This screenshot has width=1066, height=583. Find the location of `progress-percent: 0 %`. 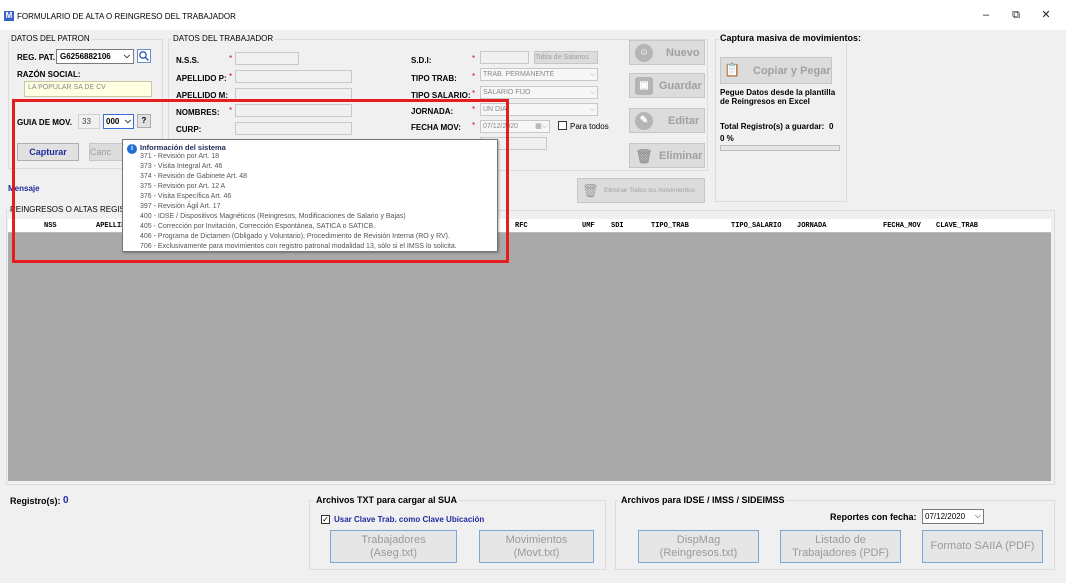

progress-percent: 0 % is located at coordinates (727, 138).